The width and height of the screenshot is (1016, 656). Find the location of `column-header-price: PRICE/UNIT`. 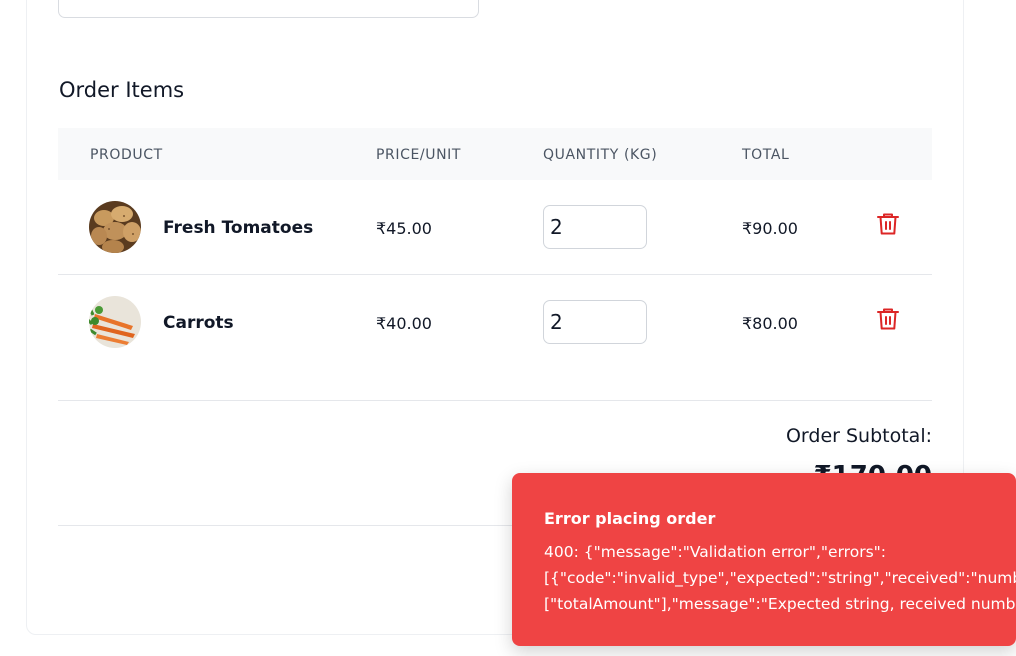

column-header-price: PRICE/UNIT is located at coordinates (419, 155).